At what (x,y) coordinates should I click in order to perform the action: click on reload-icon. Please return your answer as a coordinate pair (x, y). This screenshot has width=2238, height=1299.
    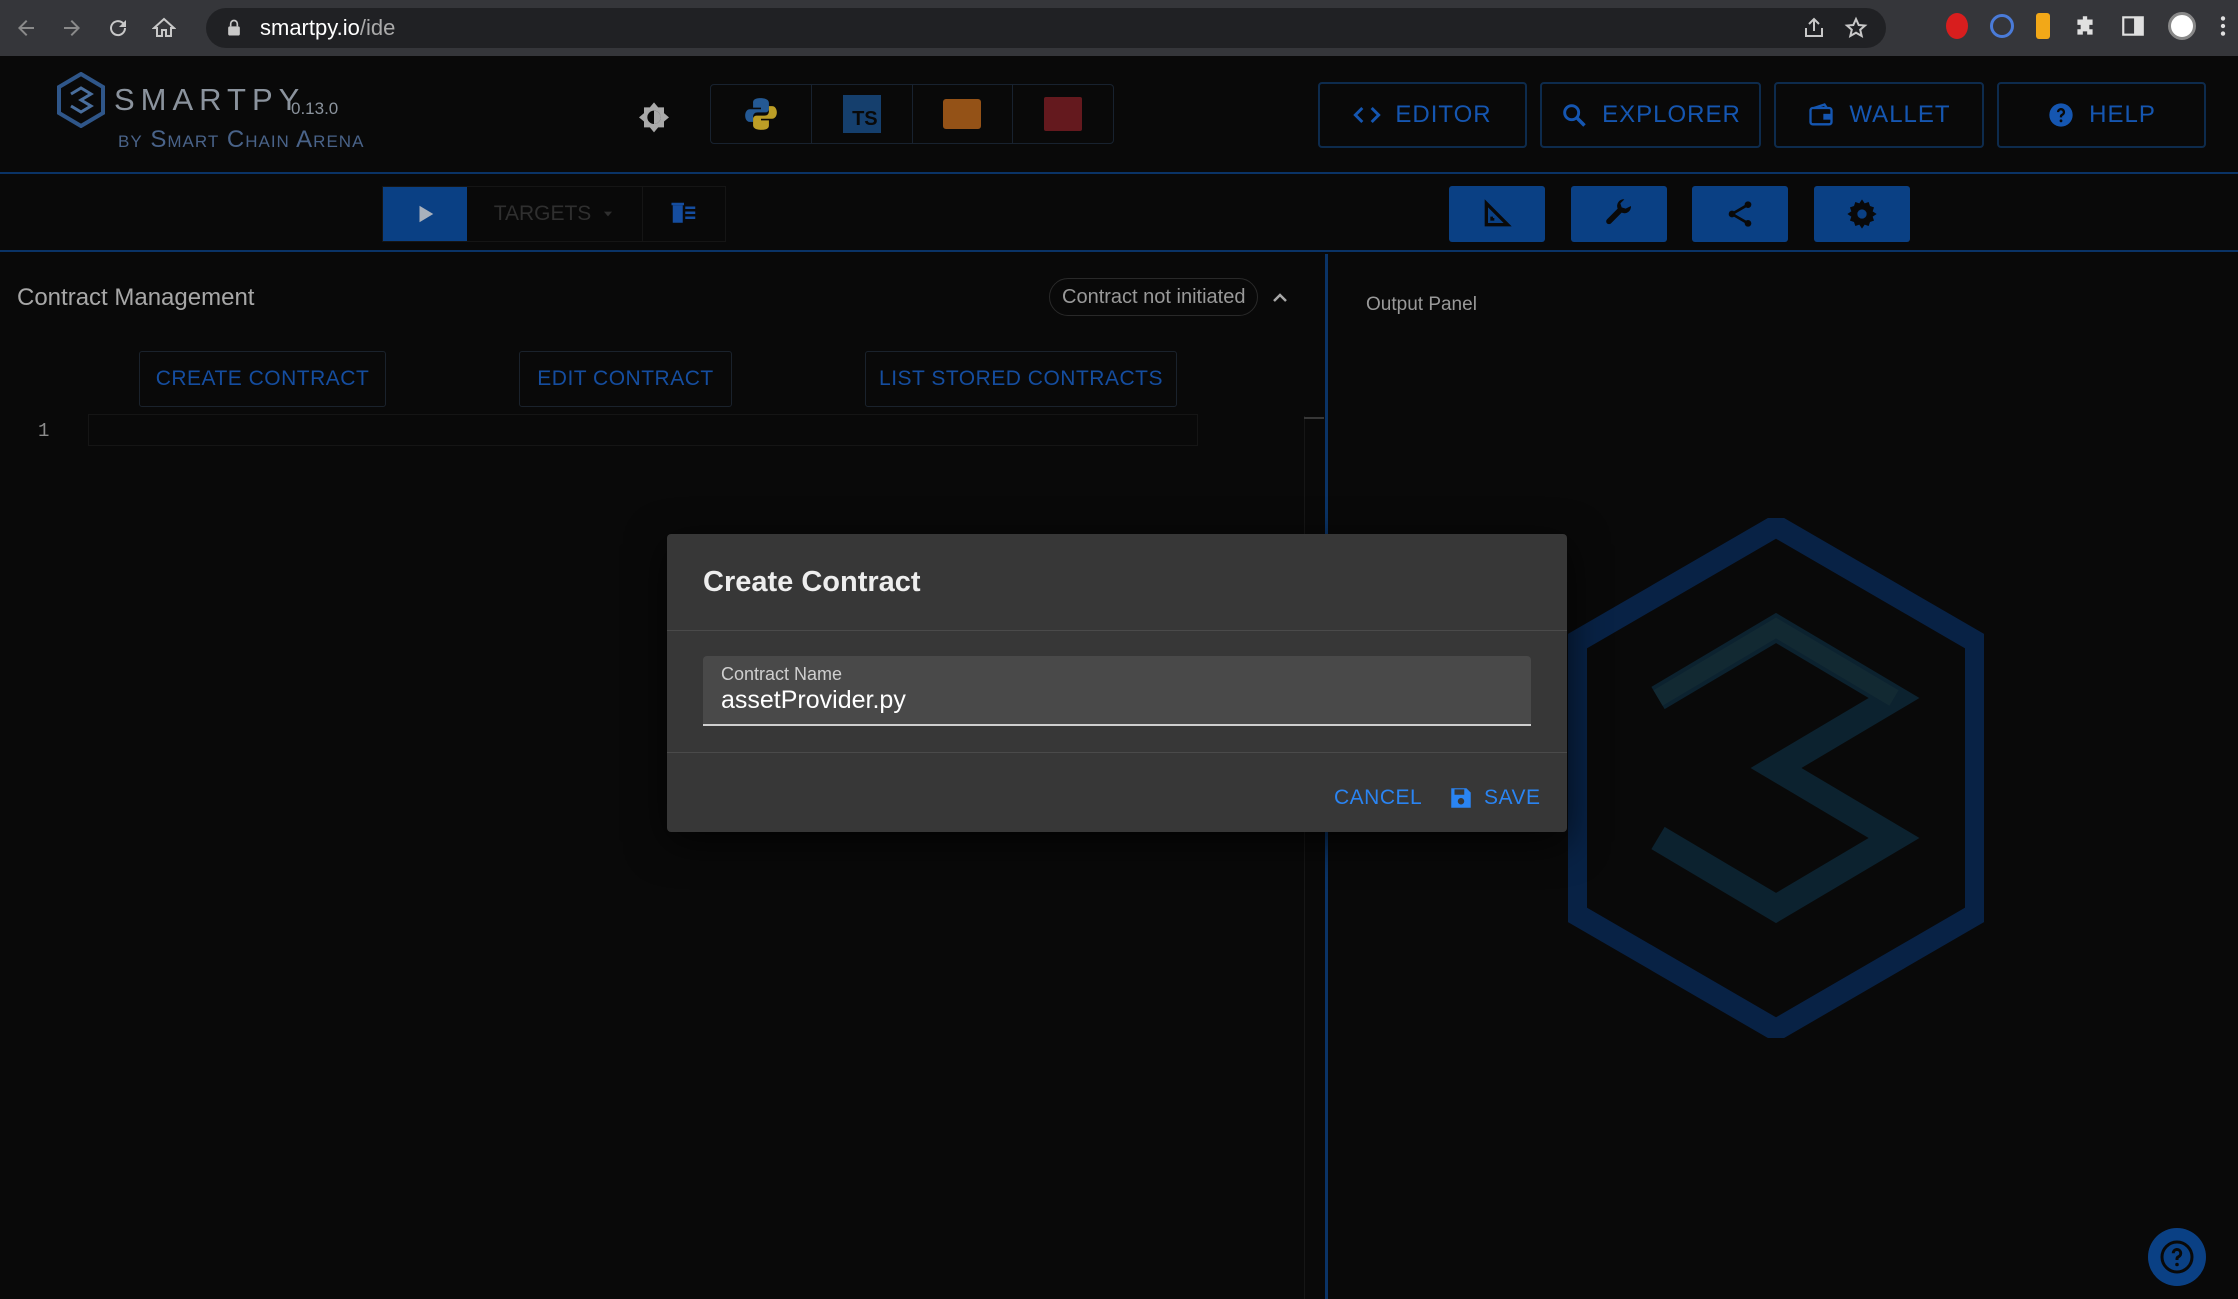
    Looking at the image, I should click on (118, 28).